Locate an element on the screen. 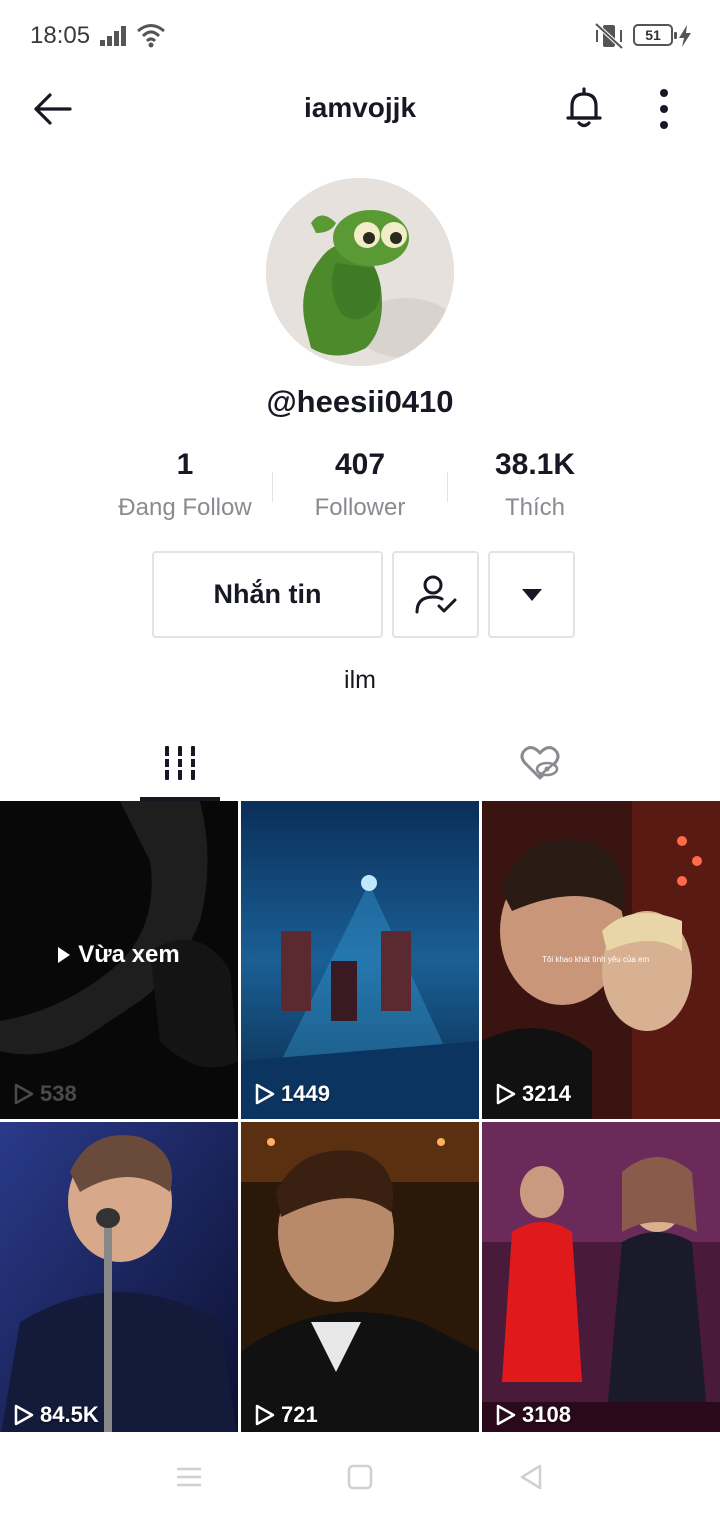 The width and height of the screenshot is (720, 1520). video-tile: 3108 is located at coordinates (601, 1281).